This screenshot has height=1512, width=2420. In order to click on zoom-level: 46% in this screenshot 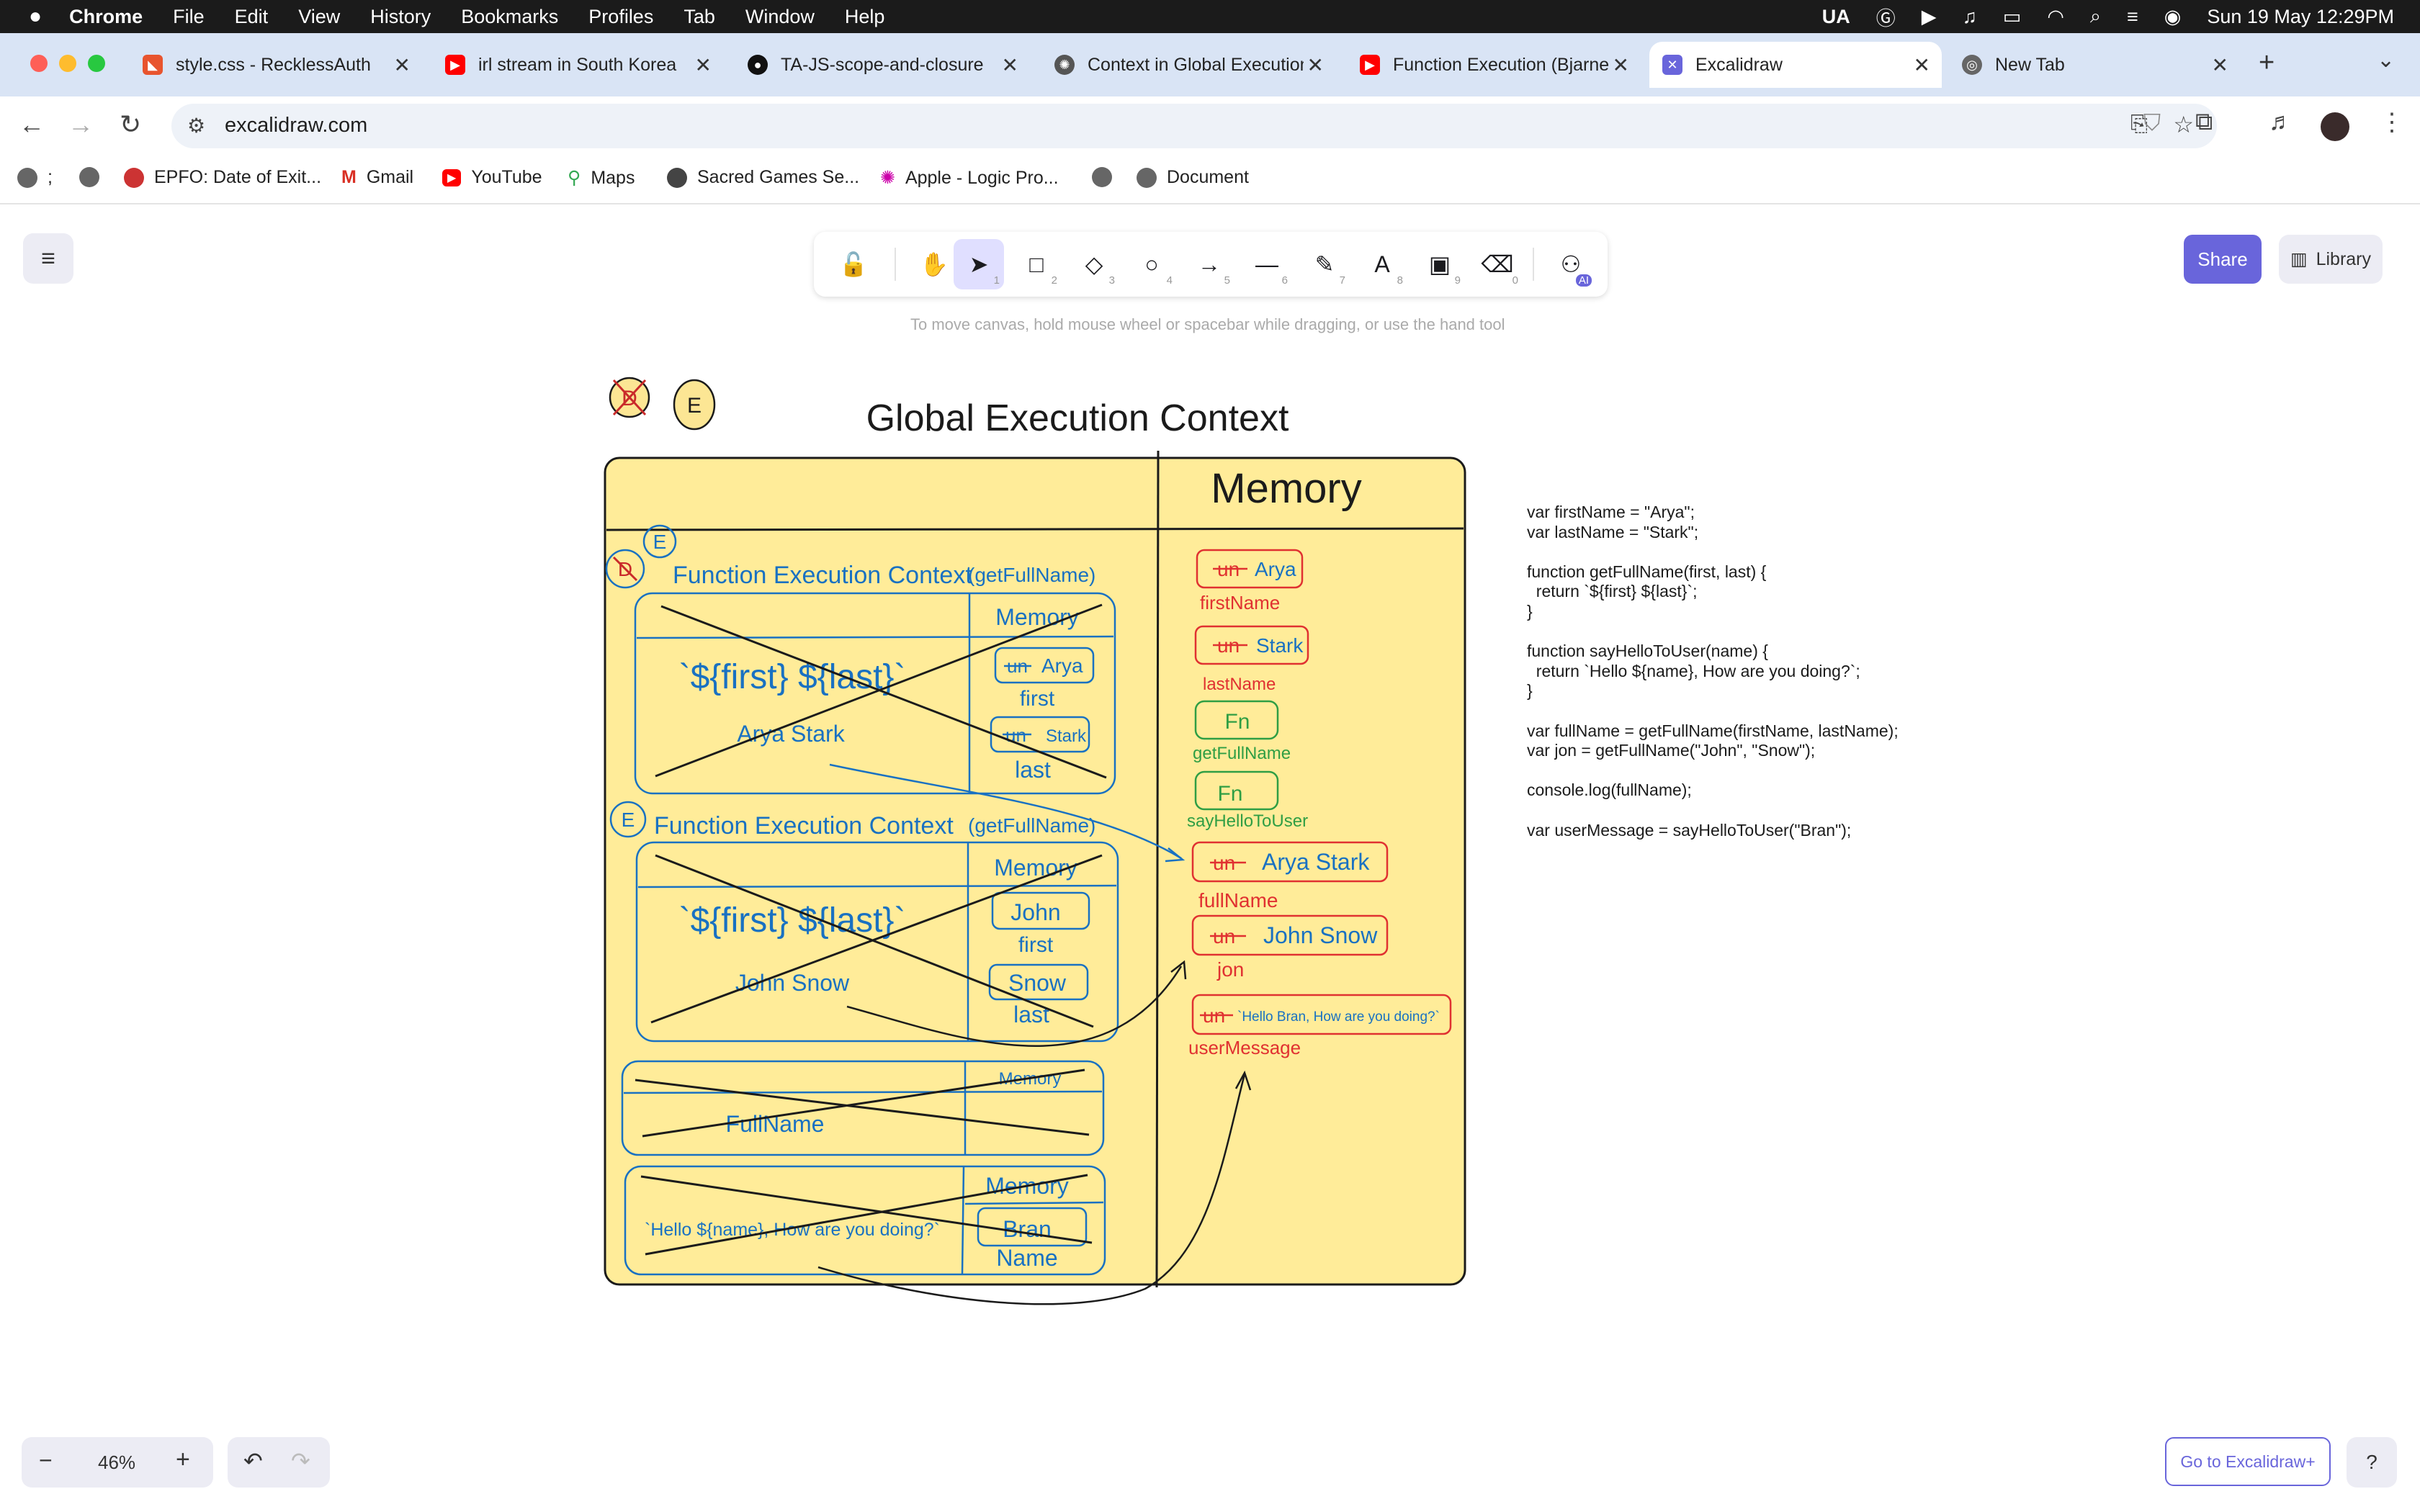, I will do `click(116, 1463)`.